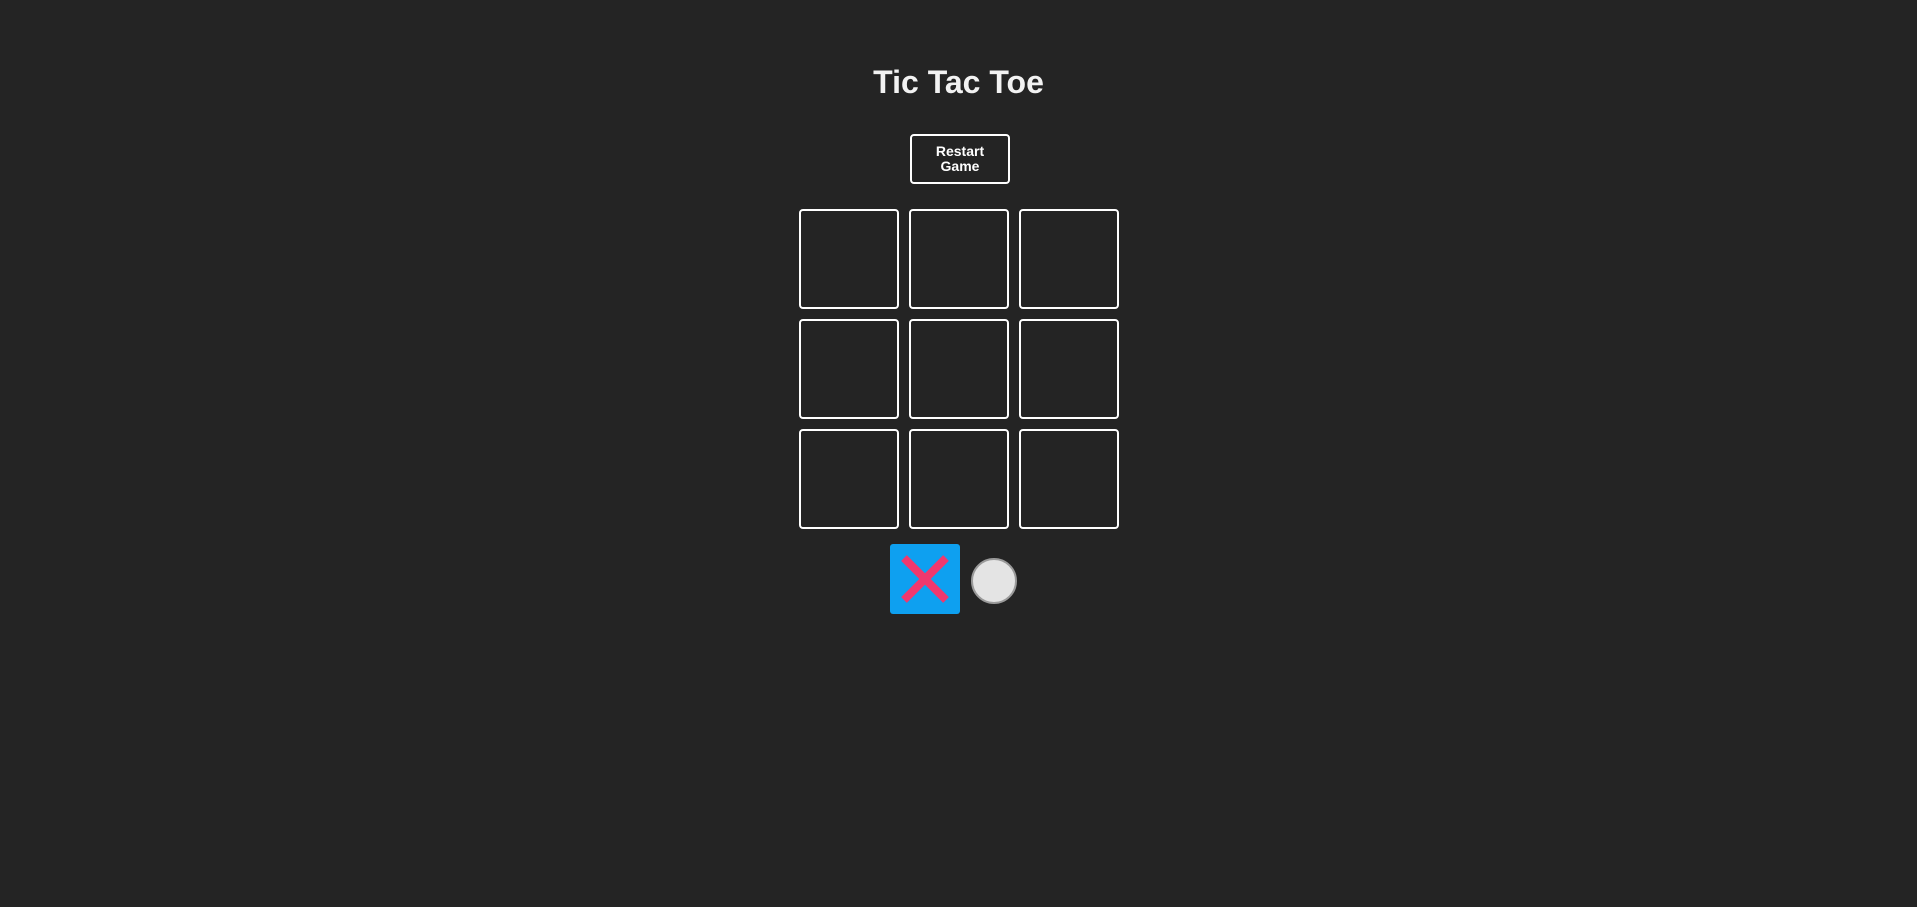  Describe the element at coordinates (958, 82) in the screenshot. I see `page-title: Tic Tac Toe` at that location.